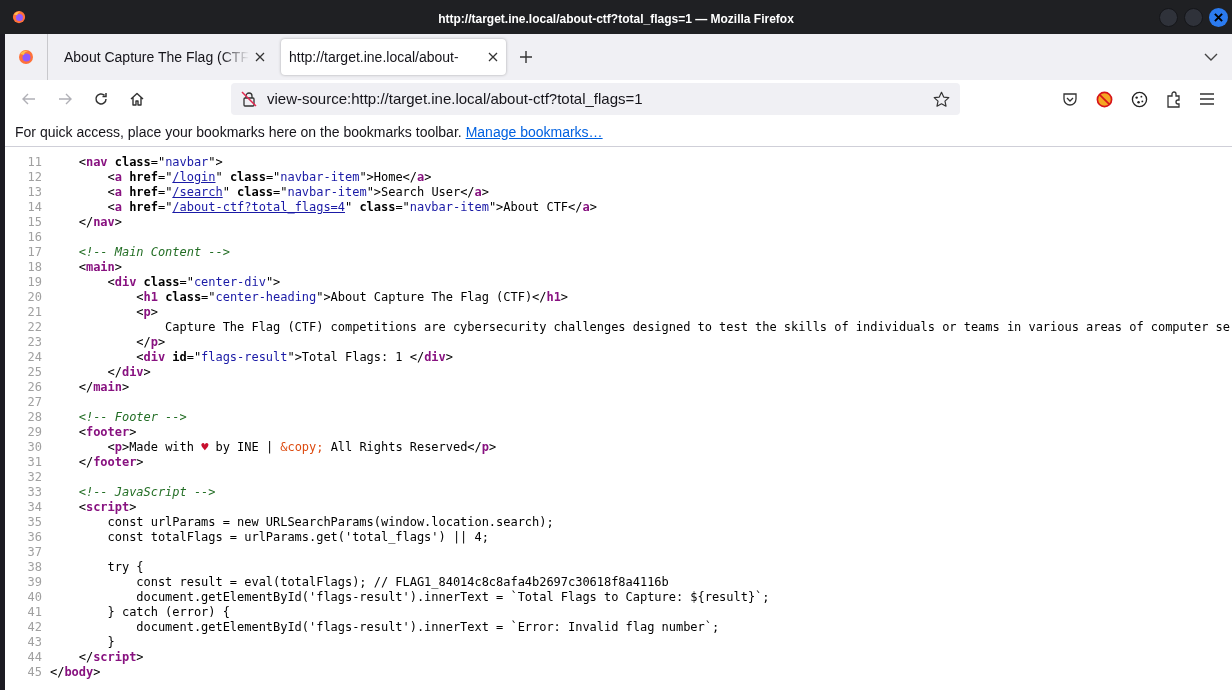 The height and width of the screenshot is (690, 1232). I want to click on source-line: const urlParams = new URLSearchParams(window.location.search);, so click(330, 522).